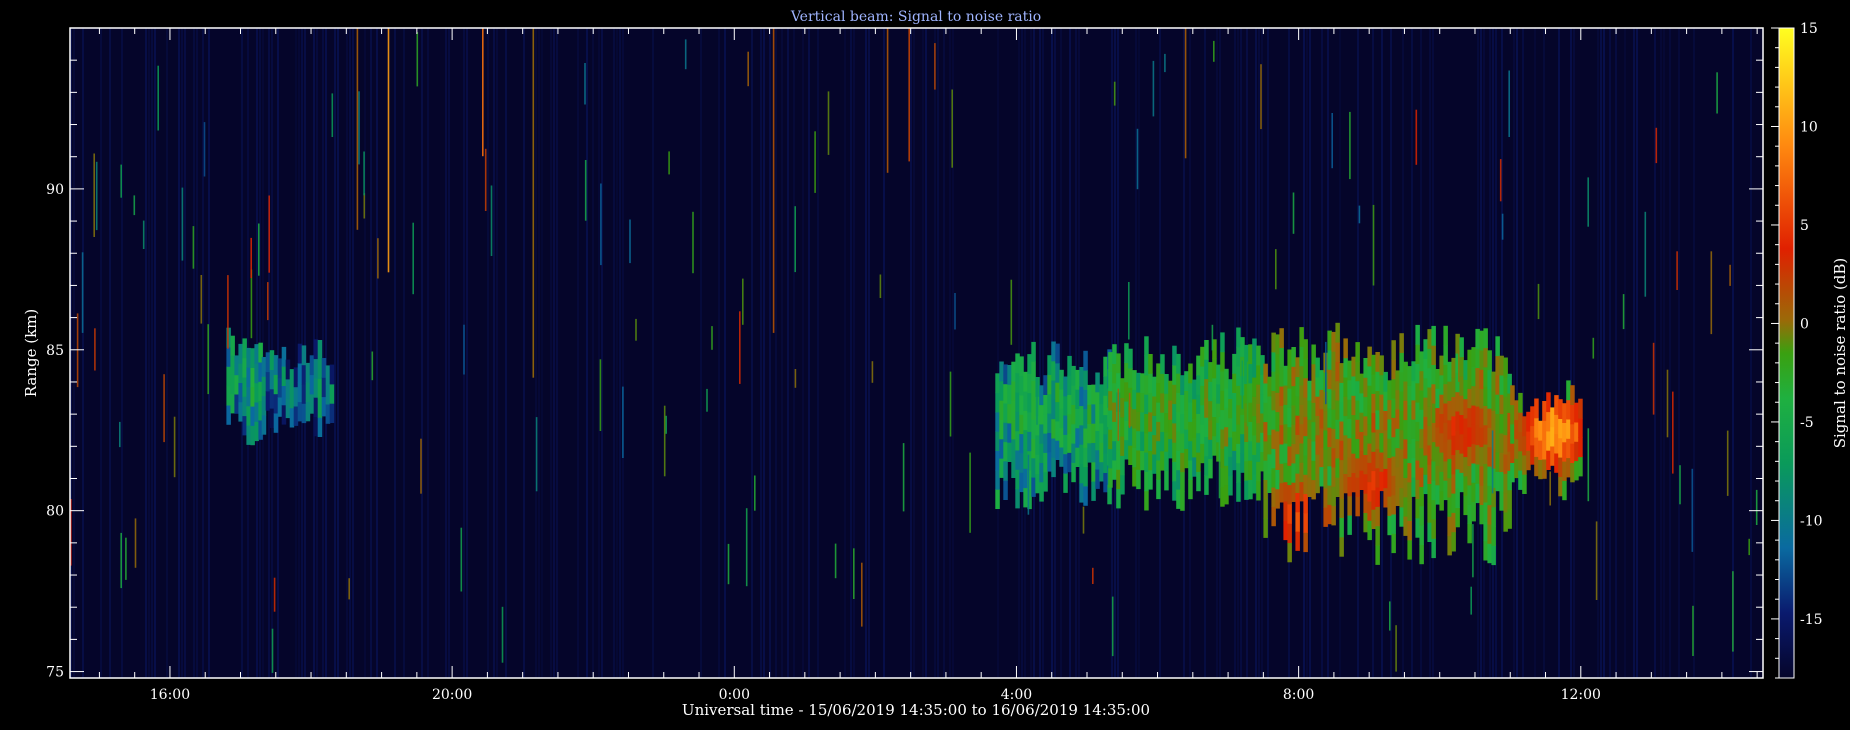 Image resolution: width=1850 pixels, height=730 pixels. Describe the element at coordinates (452, 695) in the screenshot. I see `x-tick-label: 20:00` at that location.